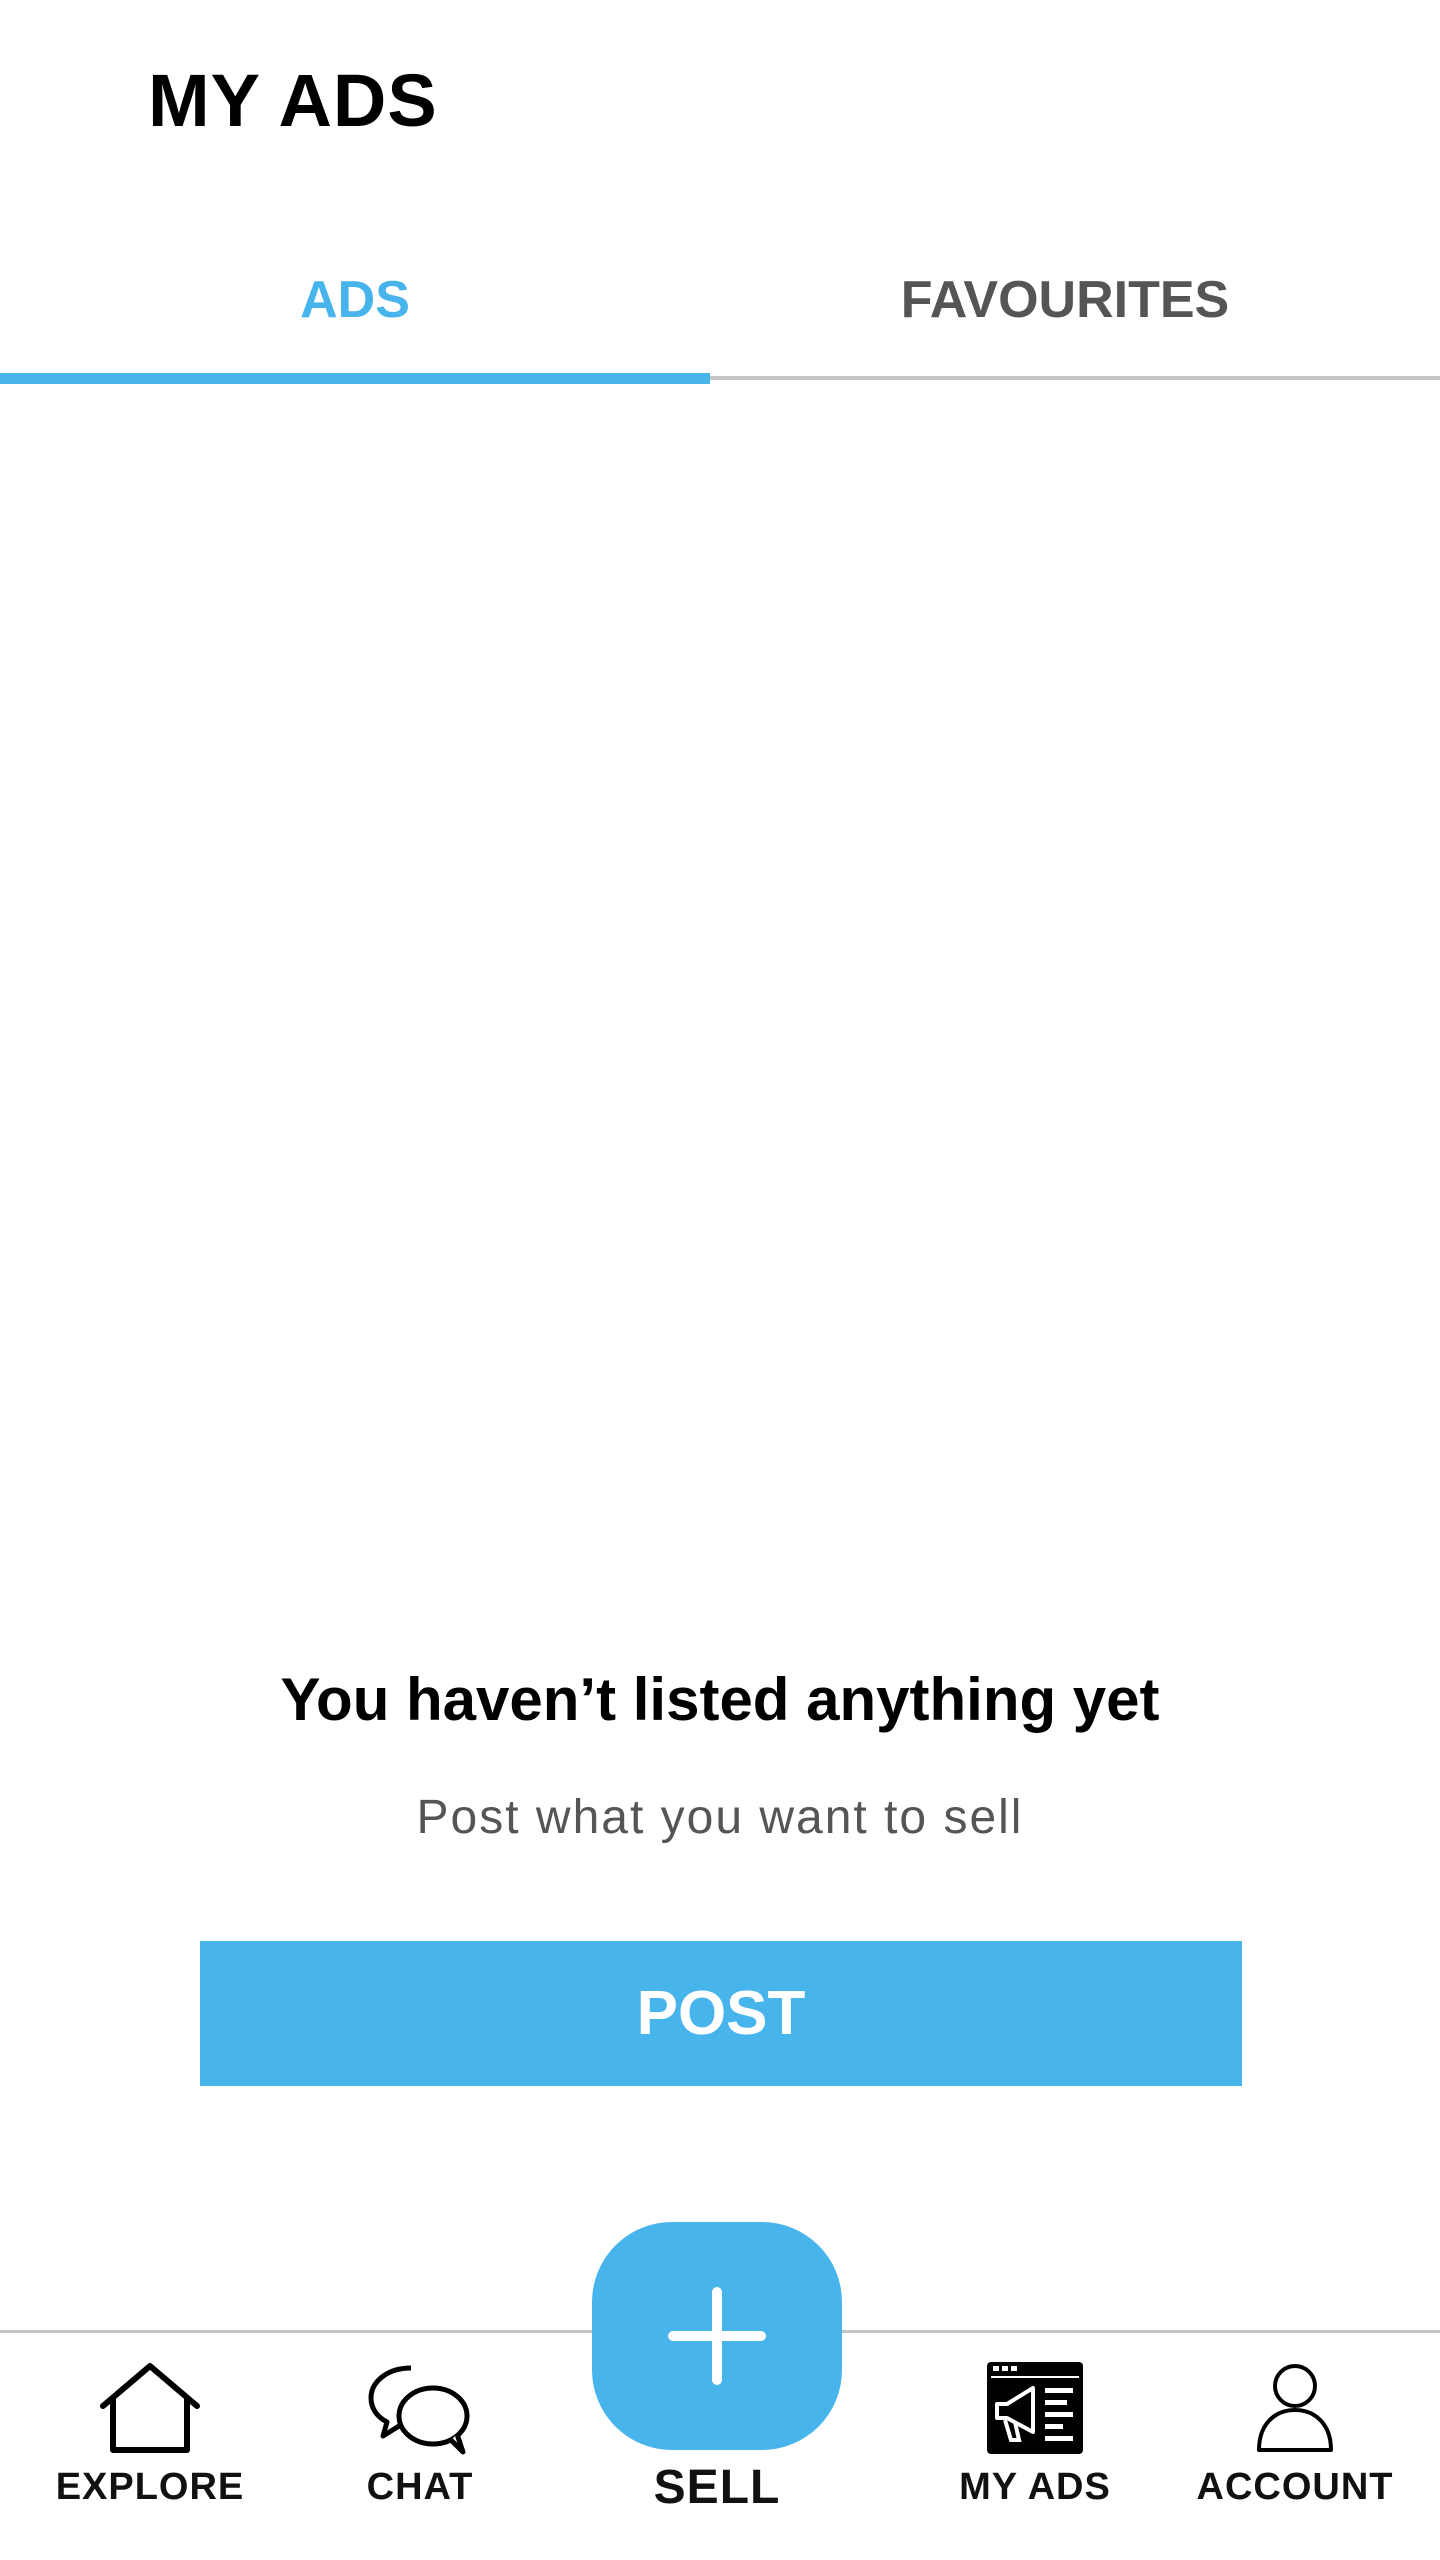 This screenshot has width=1440, height=2560. Describe the element at coordinates (720, 1699) in the screenshot. I see `empty-state-title: You haven’t listed anything yet` at that location.